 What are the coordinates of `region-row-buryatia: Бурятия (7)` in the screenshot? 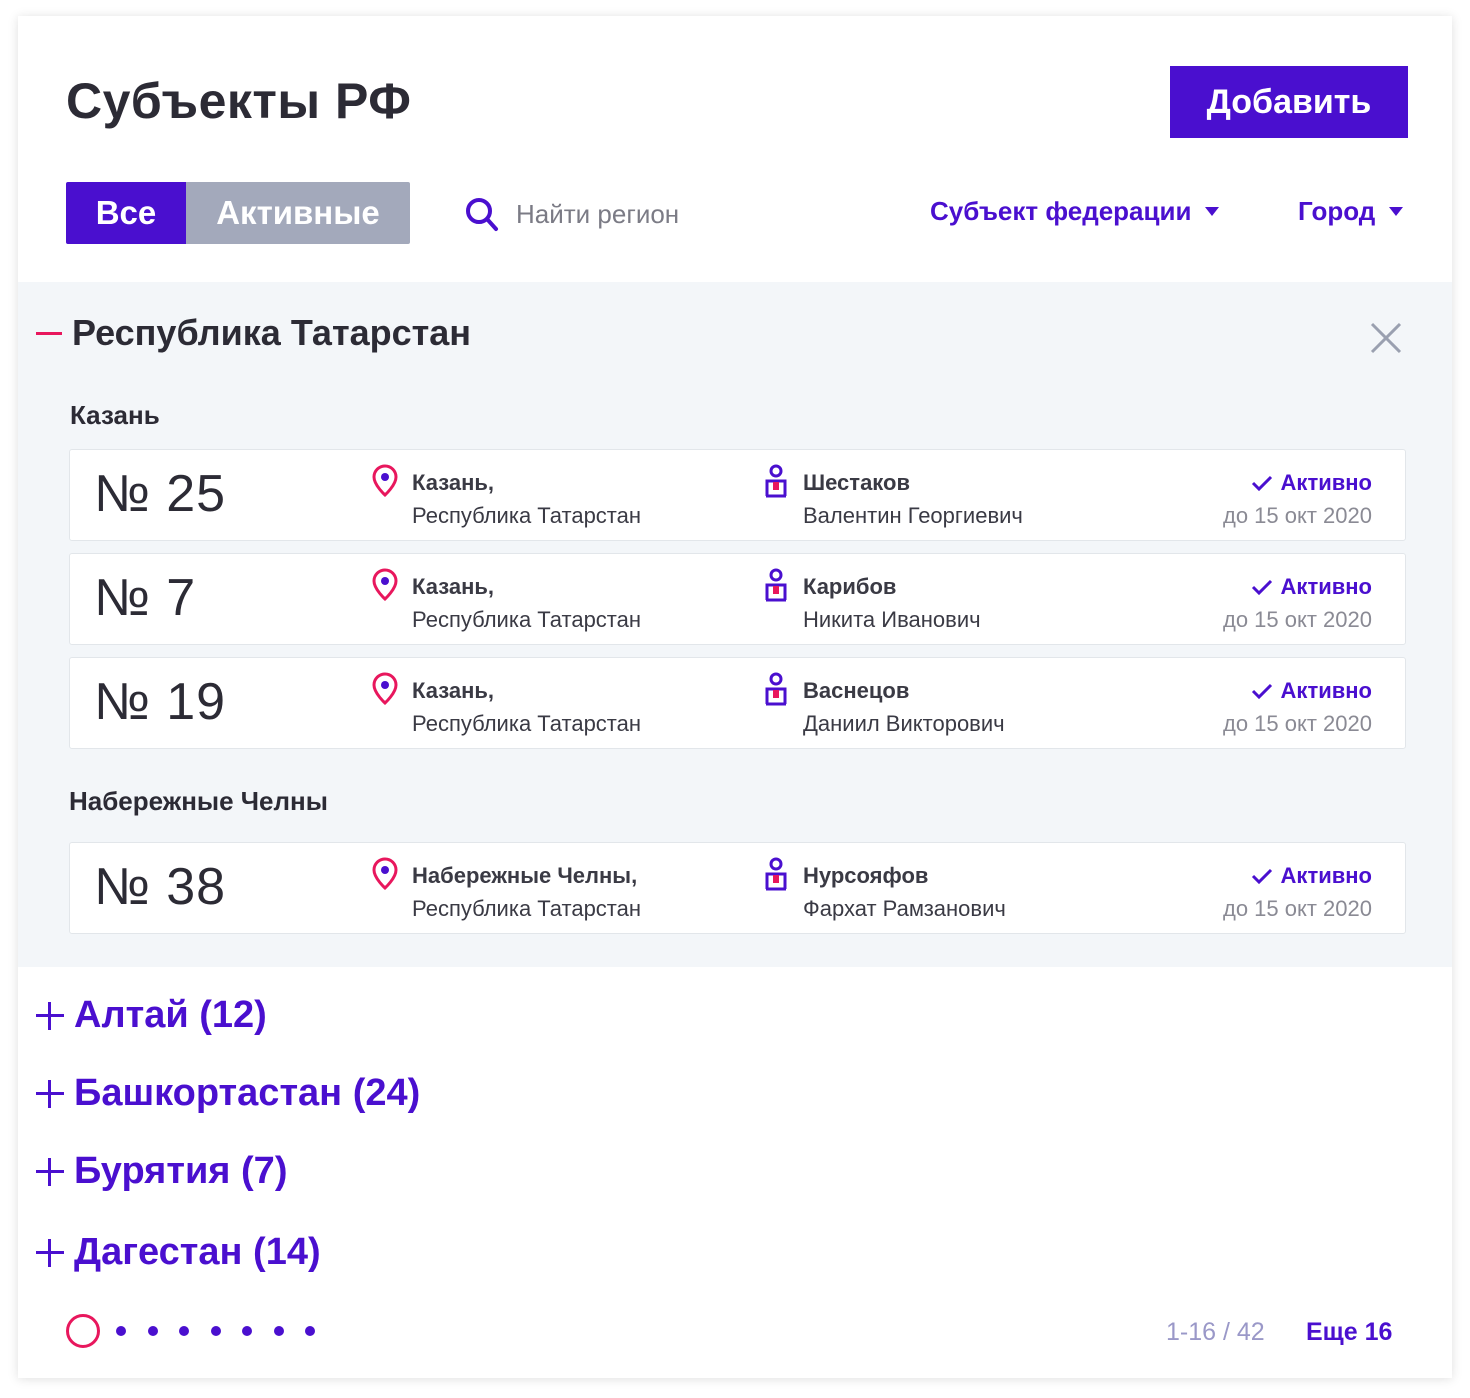 It's located at (161, 1171).